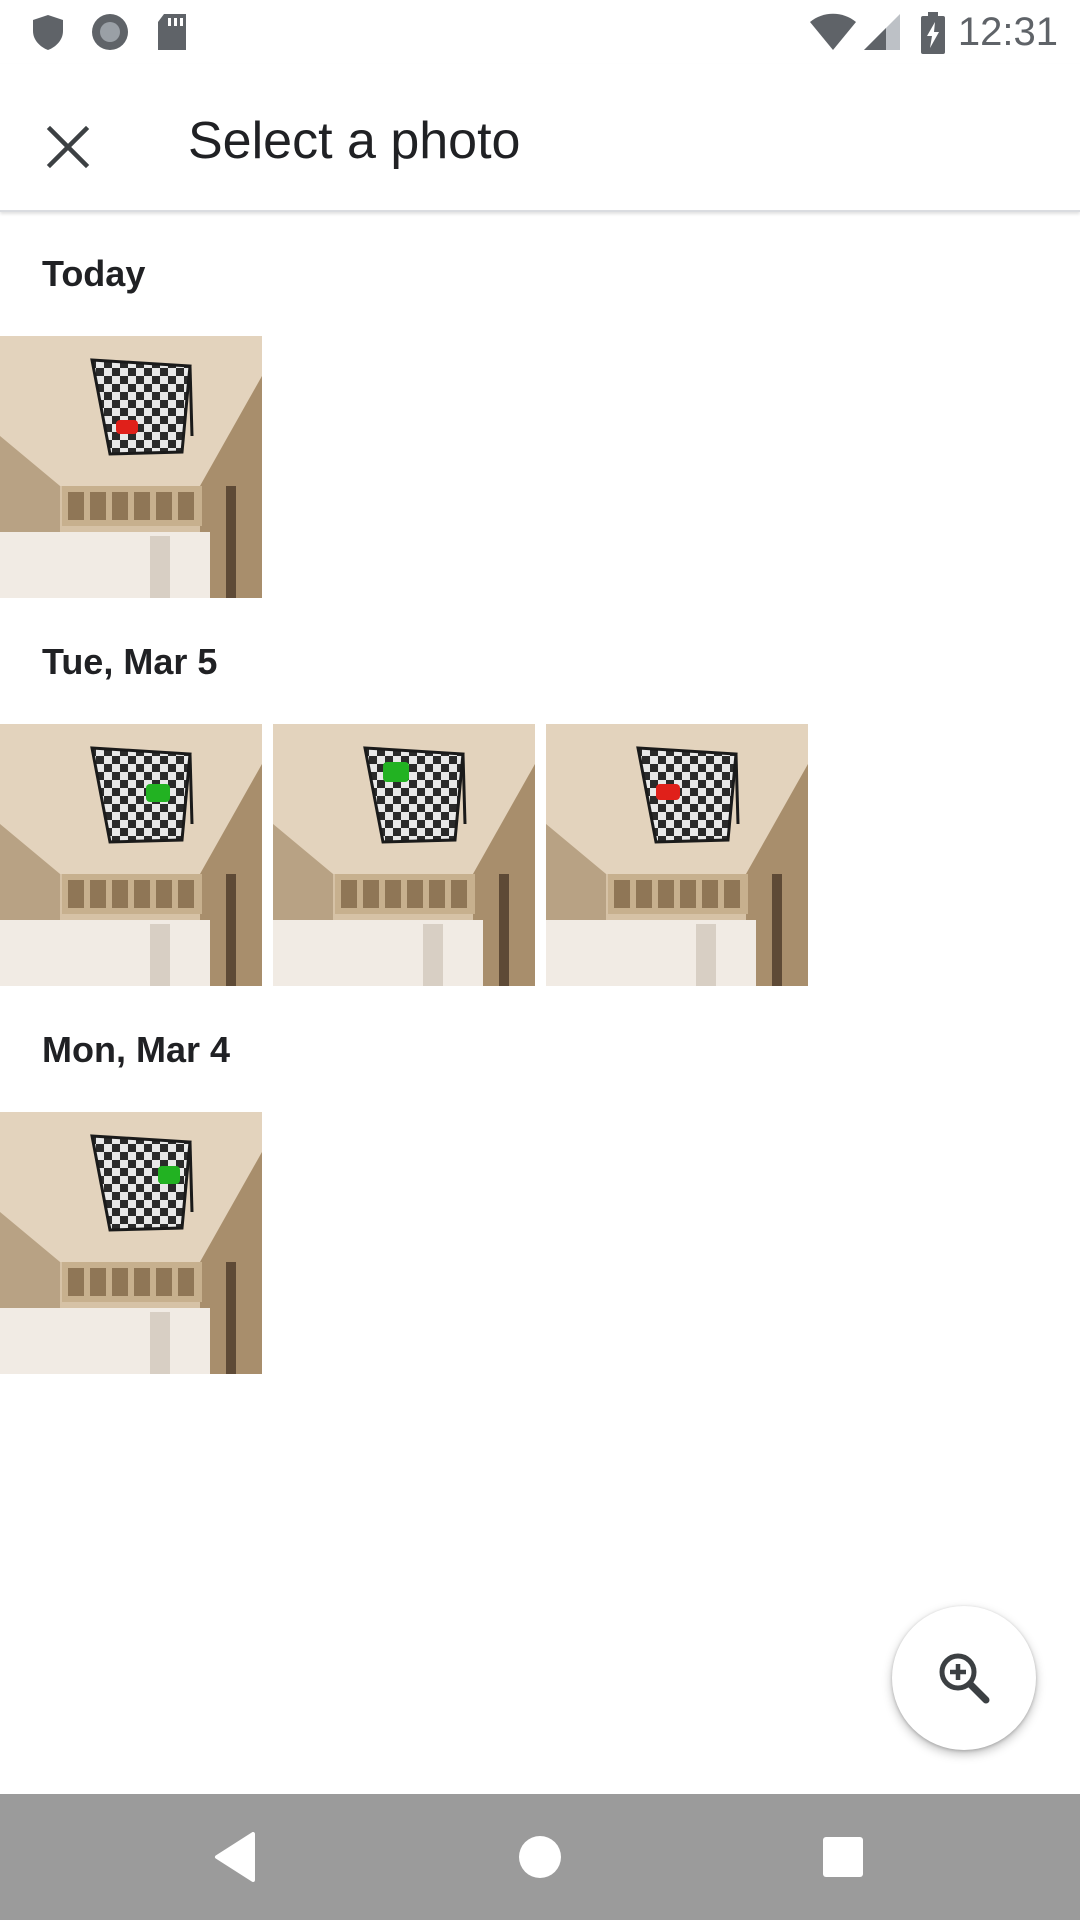 The image size is (1080, 1920). I want to click on back-button, so click(235, 1857).